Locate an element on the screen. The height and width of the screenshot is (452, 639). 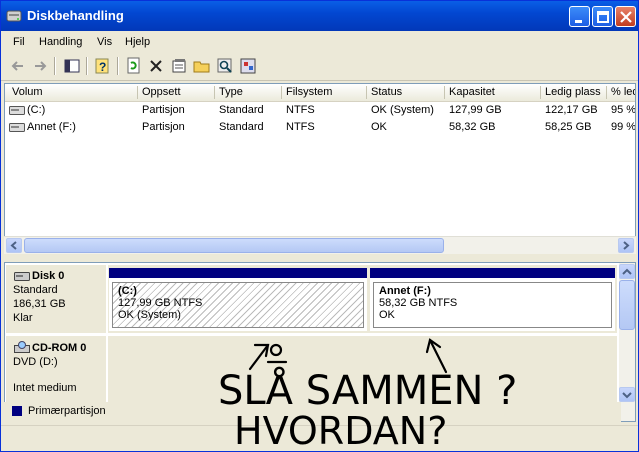
close-button is located at coordinates (625, 16).